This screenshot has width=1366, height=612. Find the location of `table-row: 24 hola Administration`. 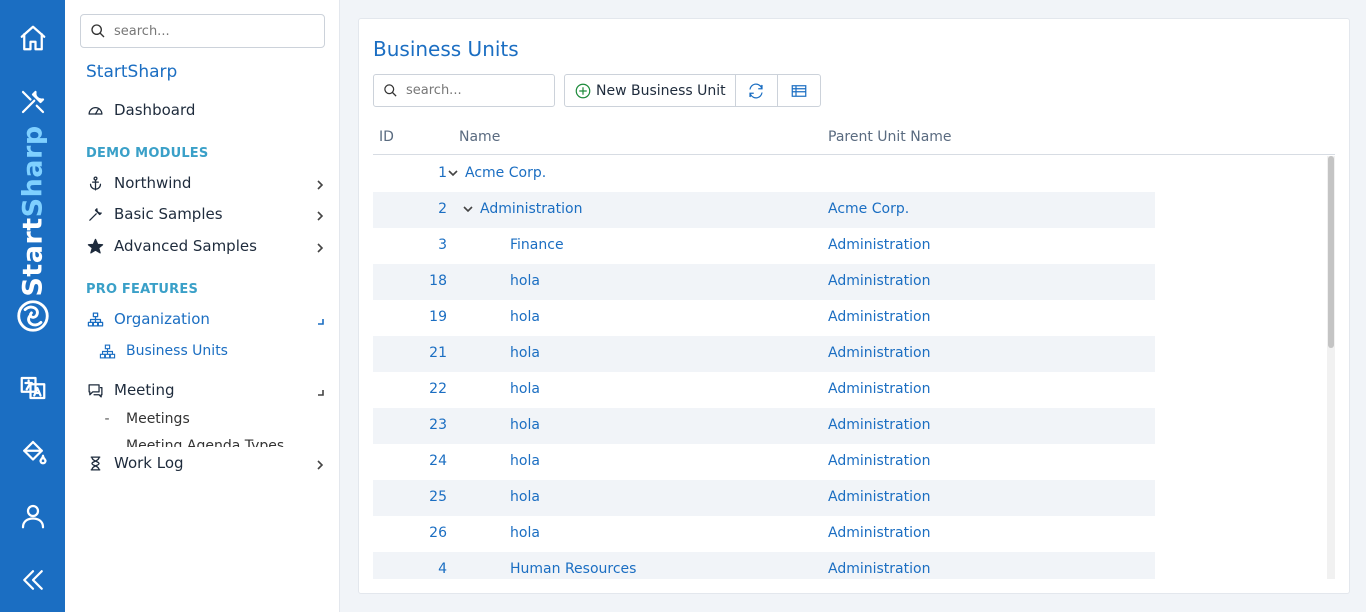

table-row: 24 hola Administration is located at coordinates (764, 462).